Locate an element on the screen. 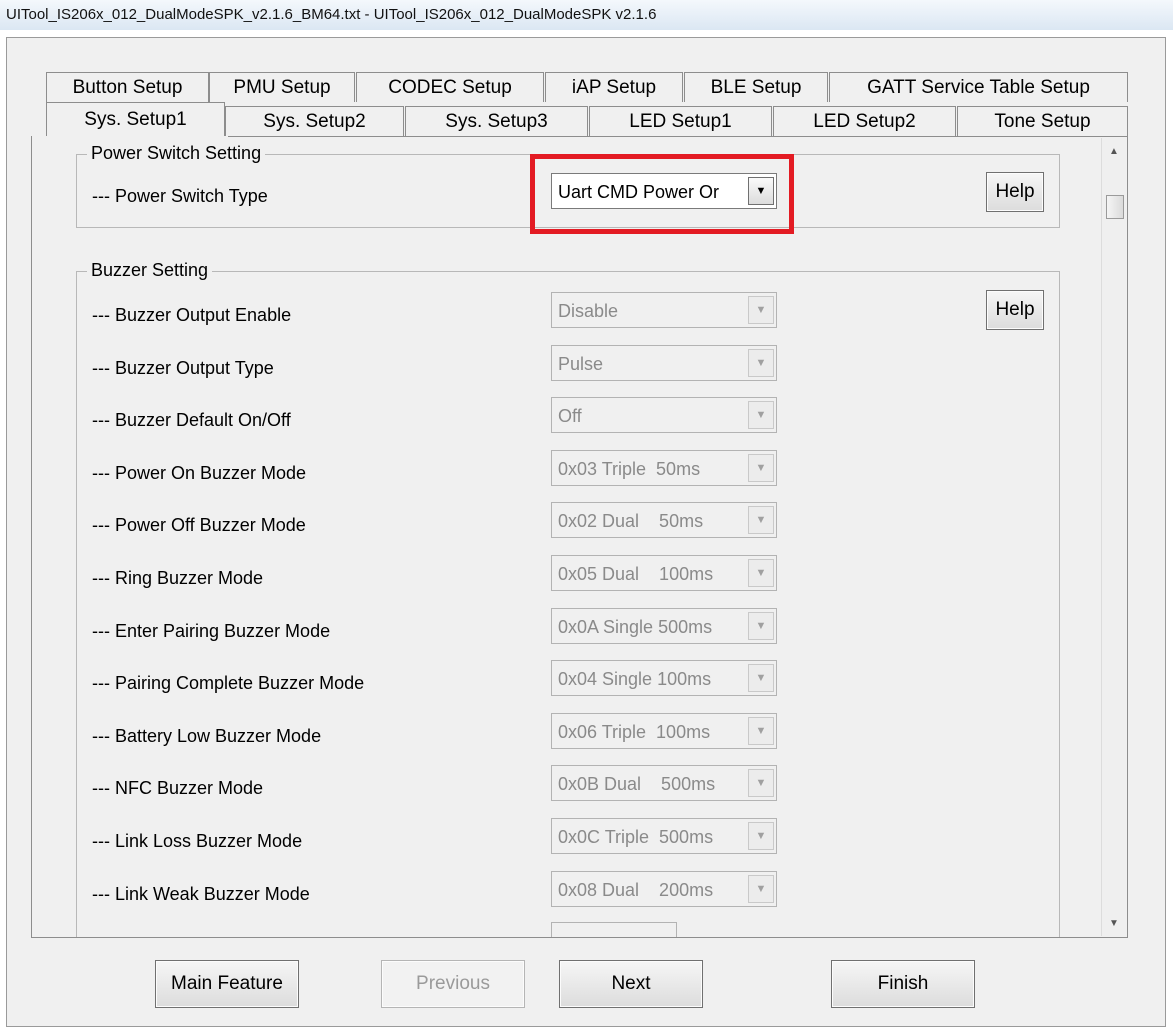  buzzer-row-value: Disable is located at coordinates (588, 311).